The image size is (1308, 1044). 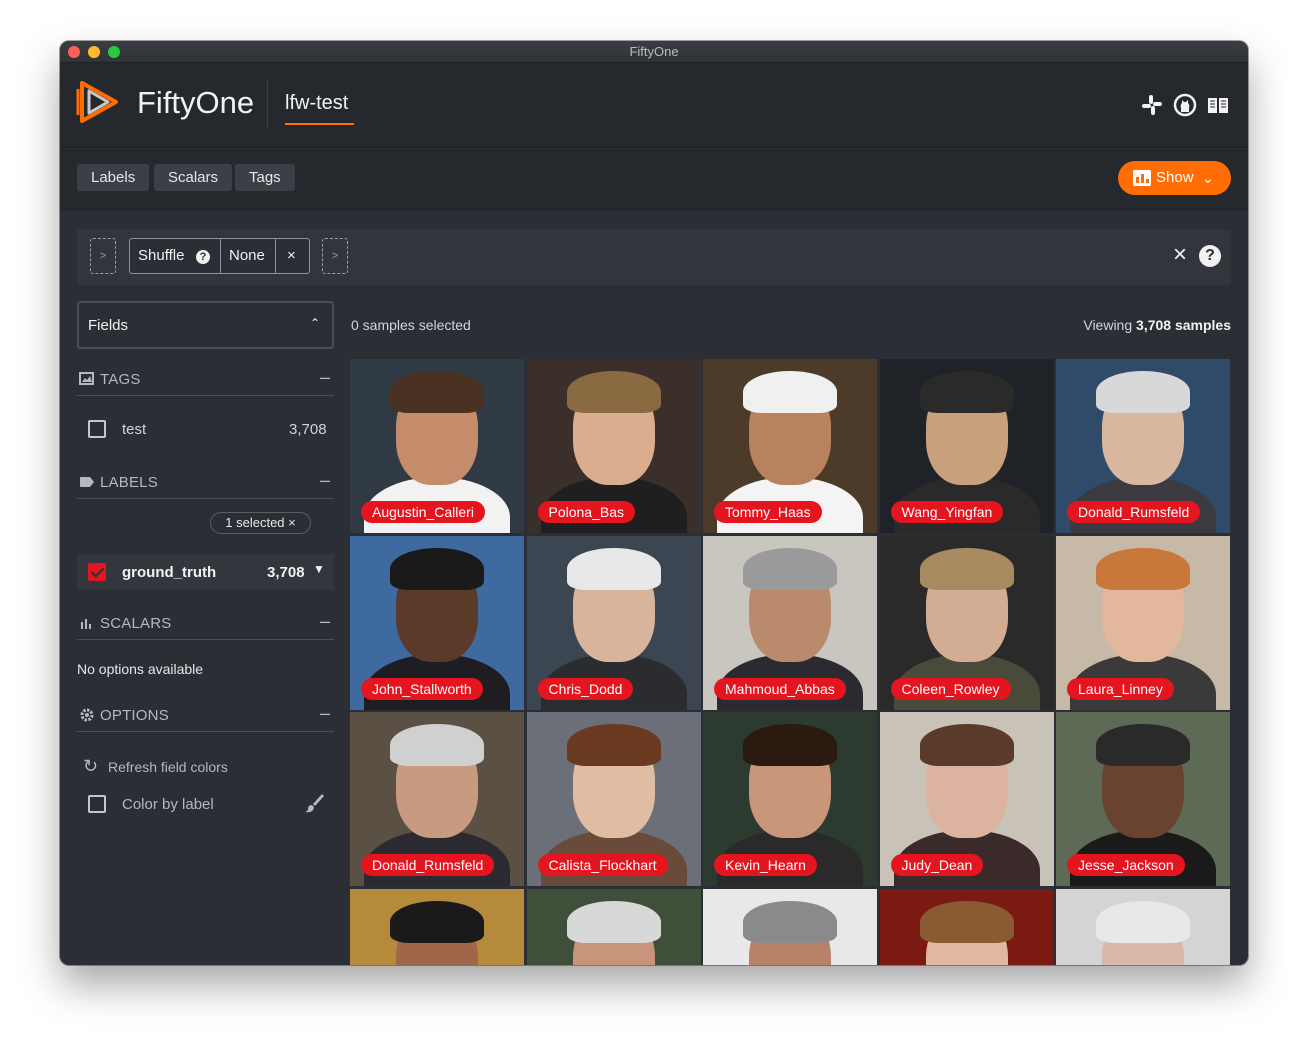 What do you see at coordinates (161, 255) in the screenshot?
I see `stage-name: Shuffle` at bounding box center [161, 255].